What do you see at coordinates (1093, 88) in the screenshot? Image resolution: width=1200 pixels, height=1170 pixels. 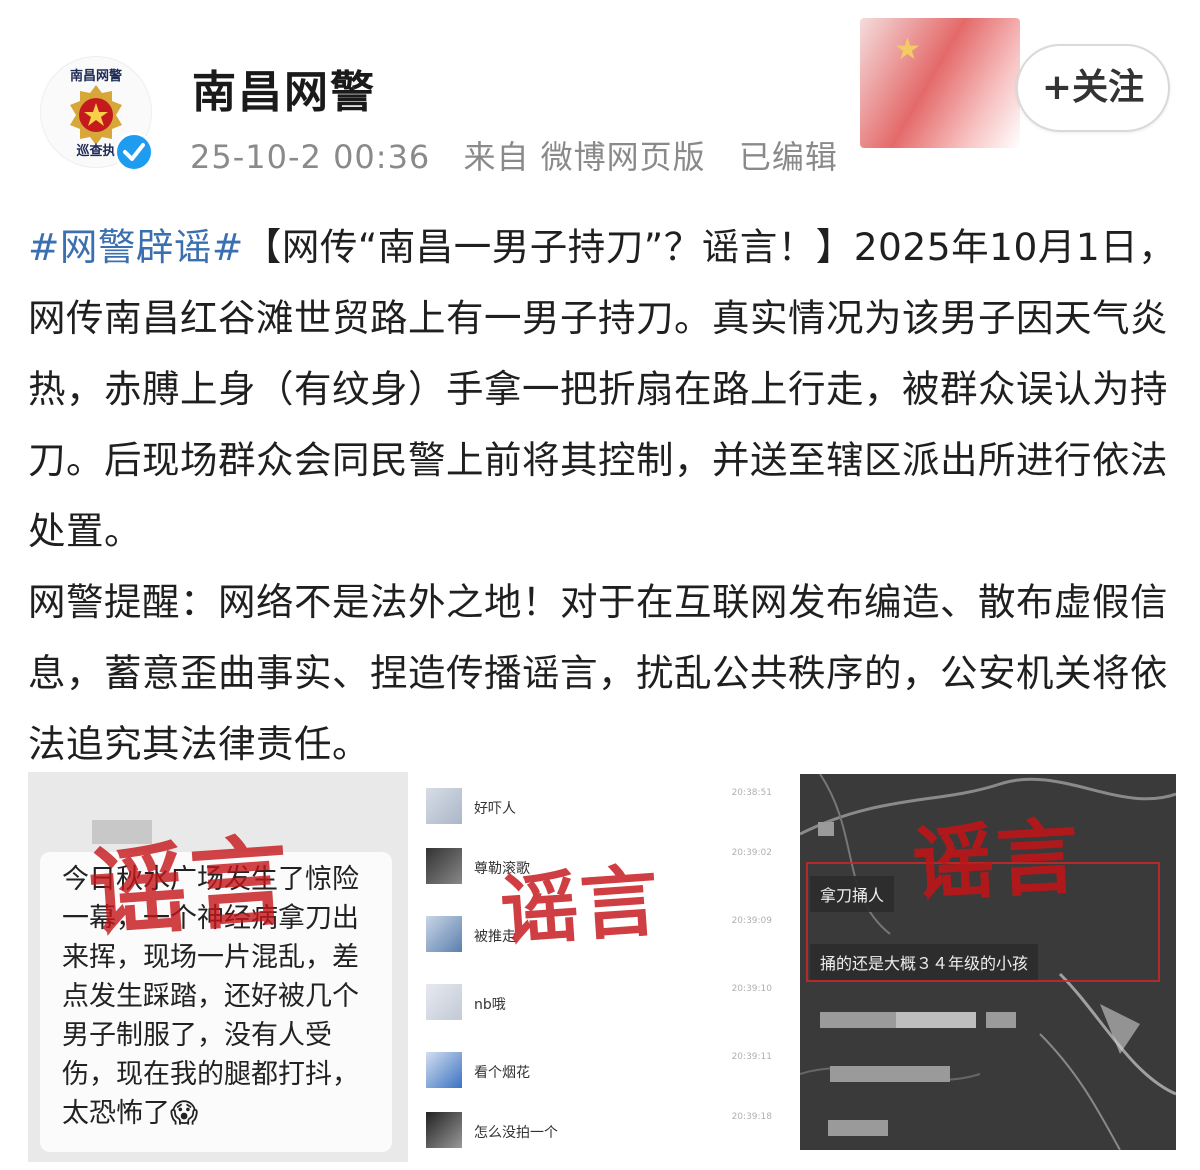 I see `follow-button: +关注` at bounding box center [1093, 88].